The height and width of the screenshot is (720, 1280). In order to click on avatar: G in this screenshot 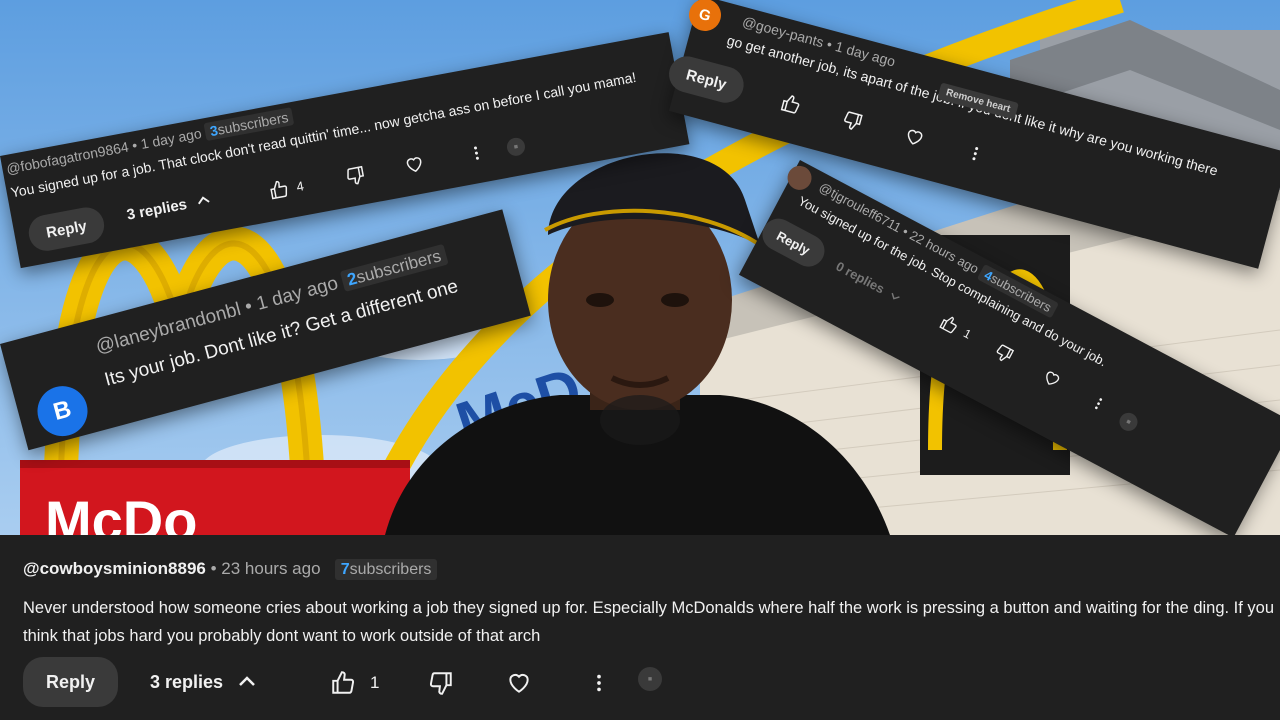, I will do `click(705, 17)`.